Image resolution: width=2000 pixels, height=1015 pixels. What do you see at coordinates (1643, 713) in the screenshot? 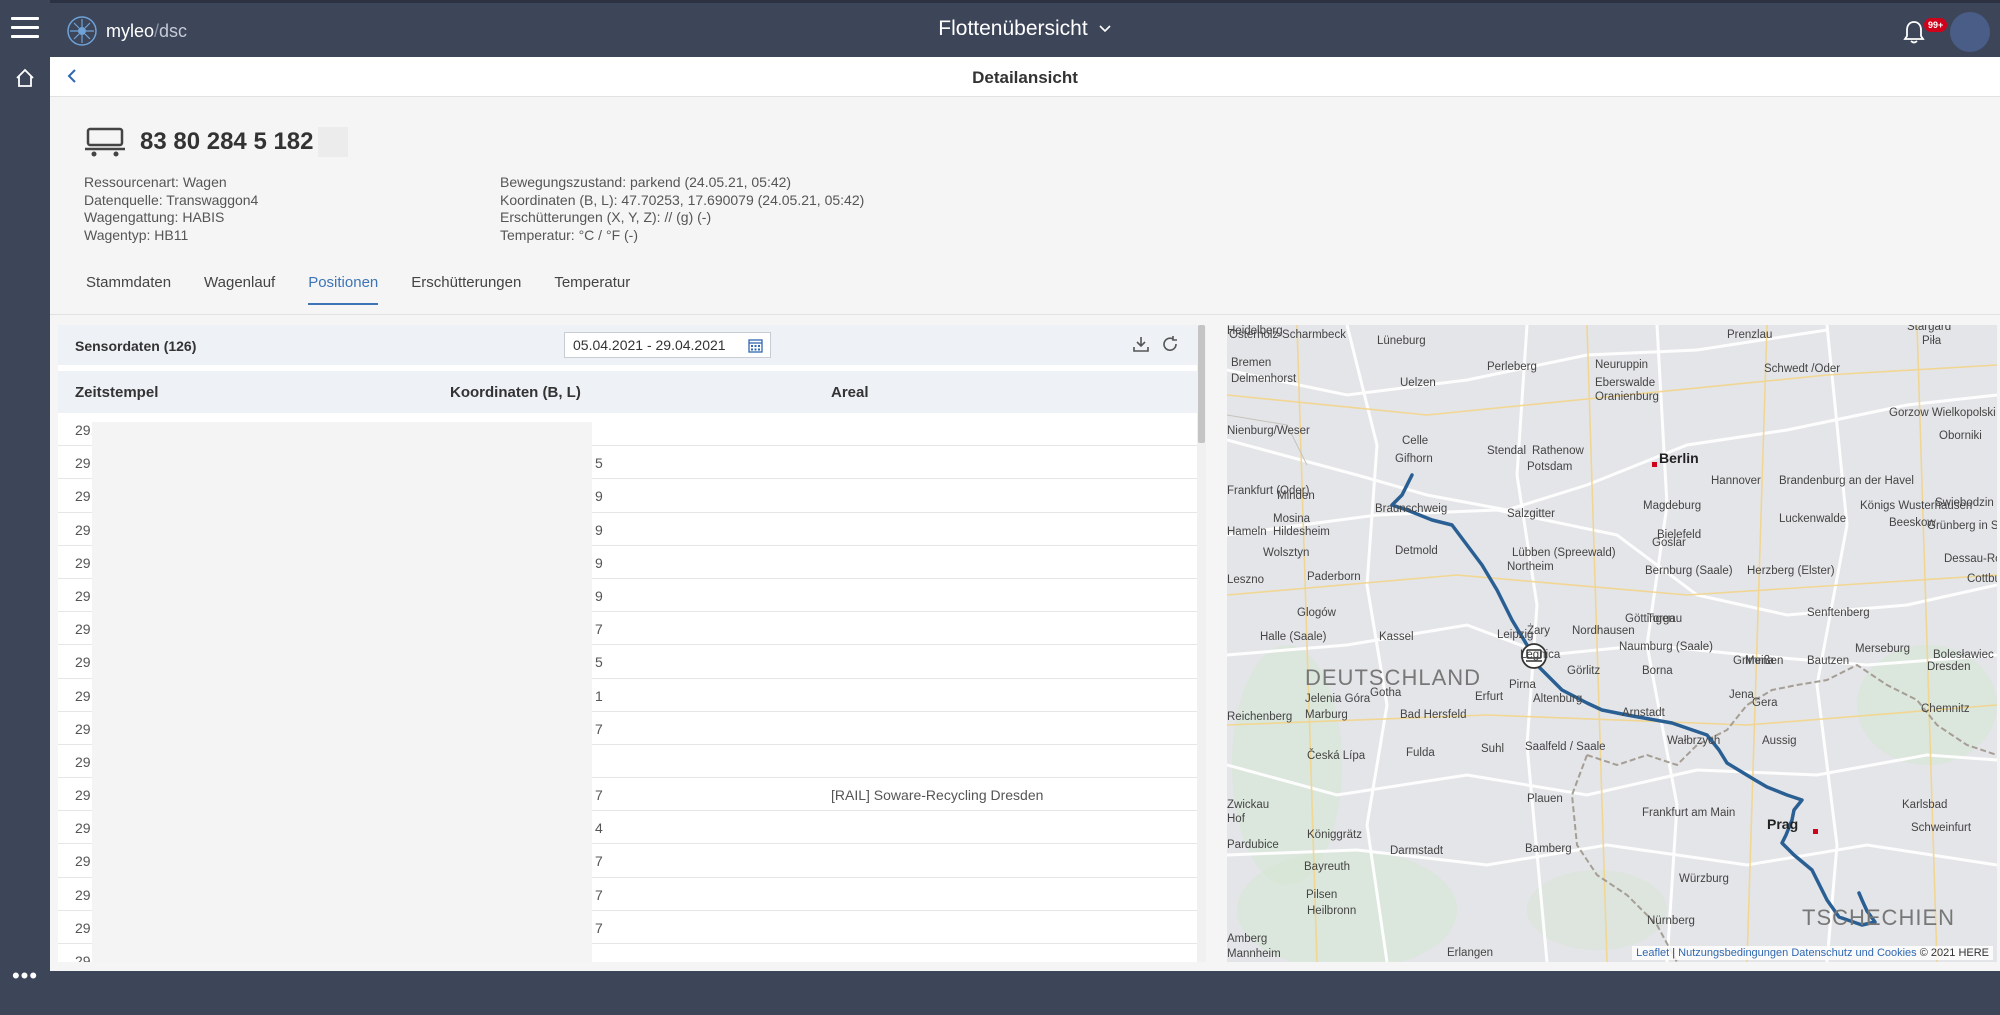
I see `map-place-label: Arnstadt` at bounding box center [1643, 713].